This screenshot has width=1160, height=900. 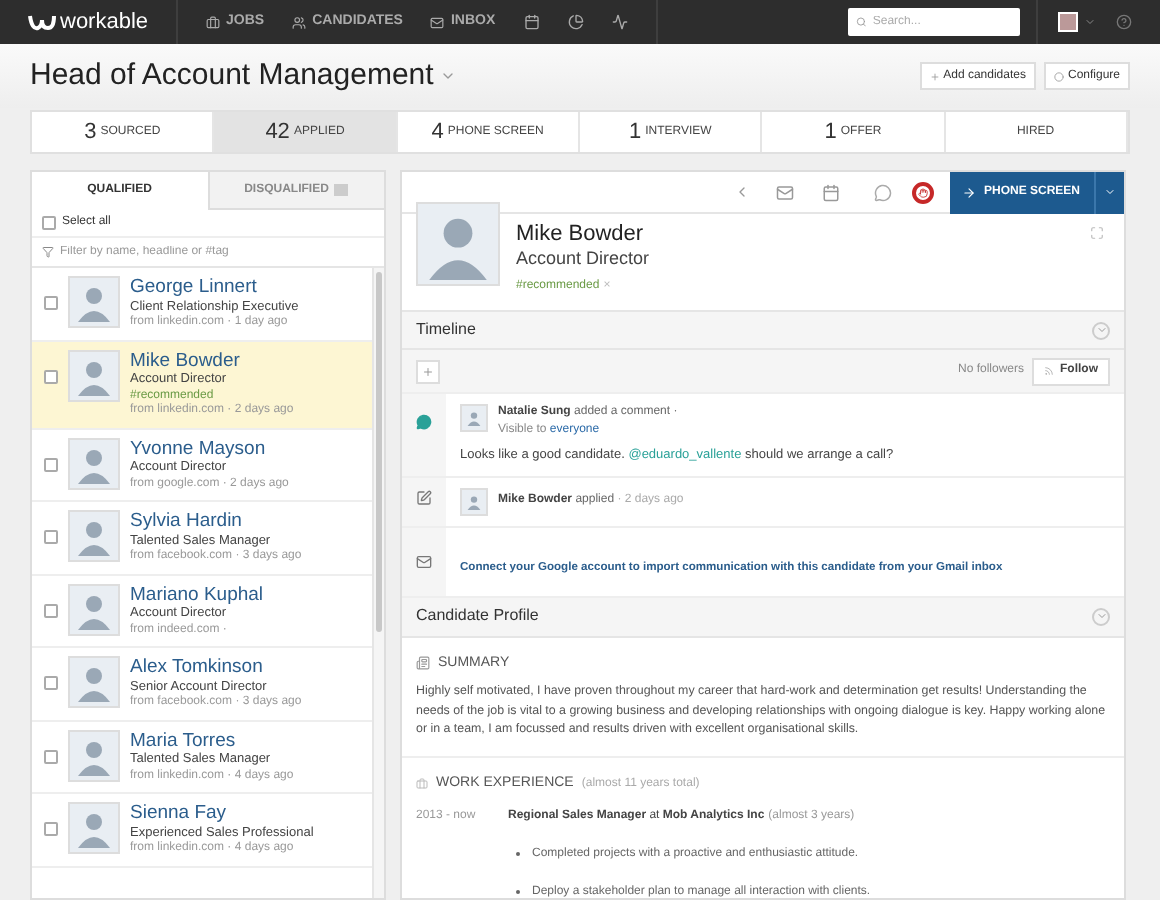 What do you see at coordinates (424, 497) in the screenshot?
I see `edit-icon` at bounding box center [424, 497].